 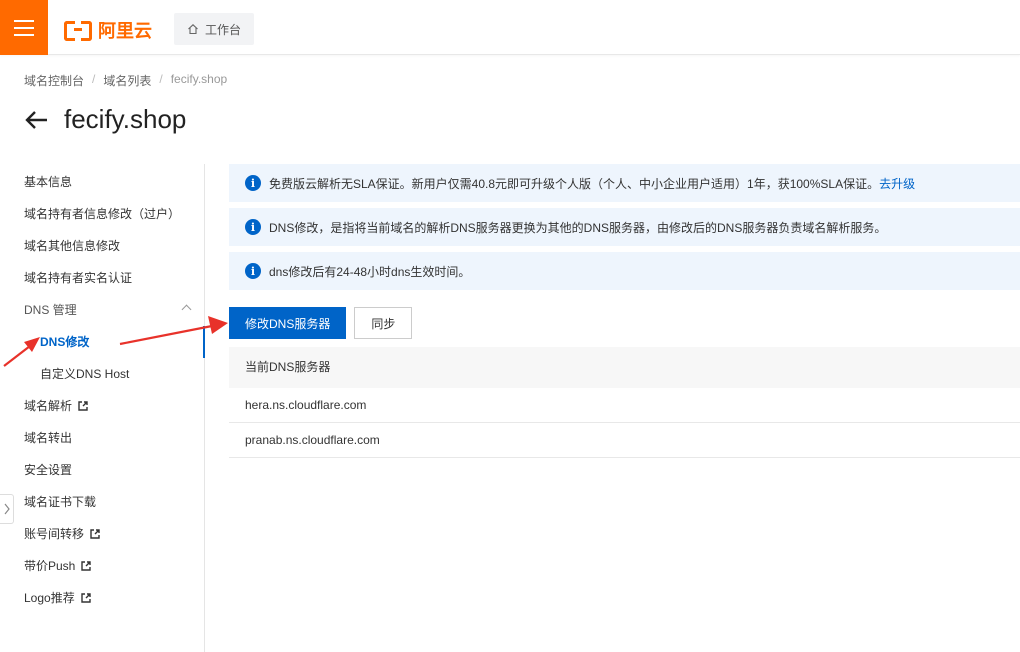 What do you see at coordinates (897, 184) in the screenshot?
I see `upgrade-link: 去升级` at bounding box center [897, 184].